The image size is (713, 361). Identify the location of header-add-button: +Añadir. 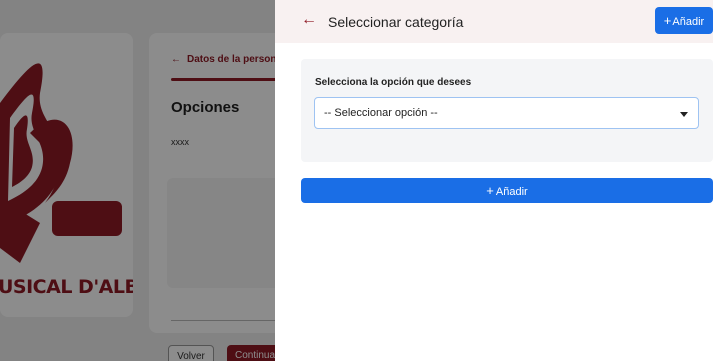
(684, 20).